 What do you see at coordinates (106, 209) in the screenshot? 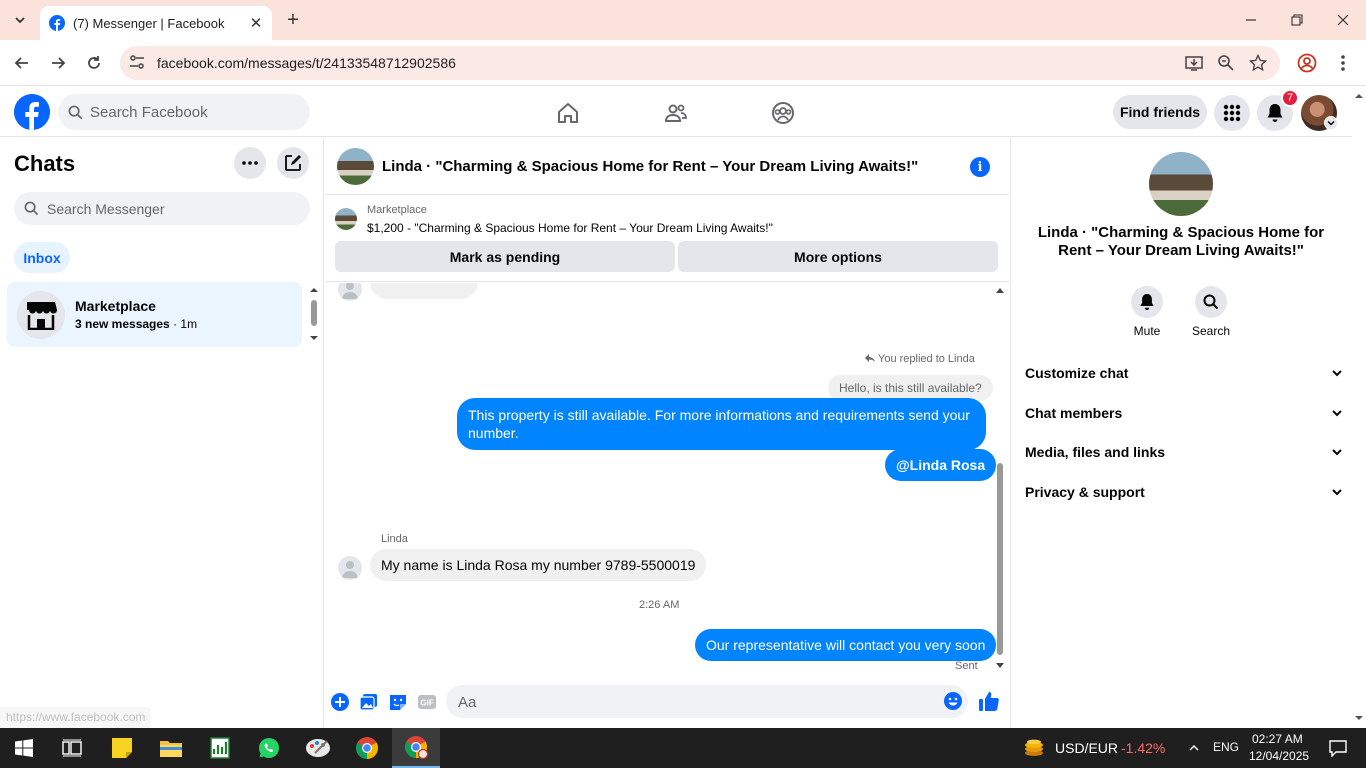
I see `messenger-search-placeholder: Search Messenger` at bounding box center [106, 209].